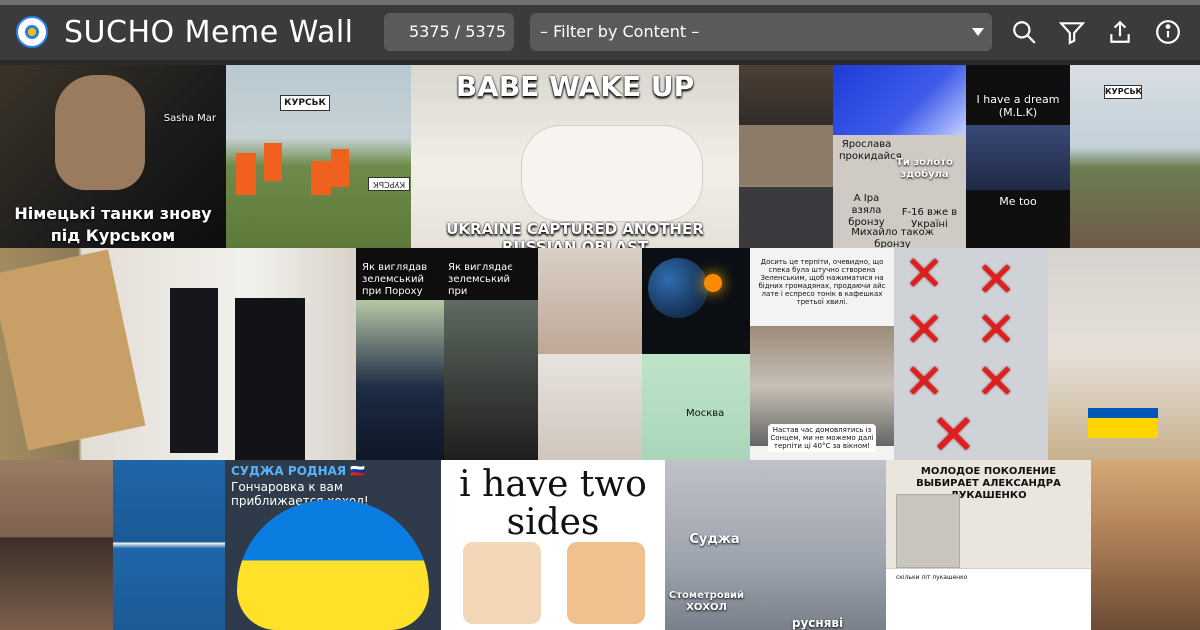 The image size is (1200, 630). I want to click on road-sign-back: КУРСЬК, so click(389, 184).